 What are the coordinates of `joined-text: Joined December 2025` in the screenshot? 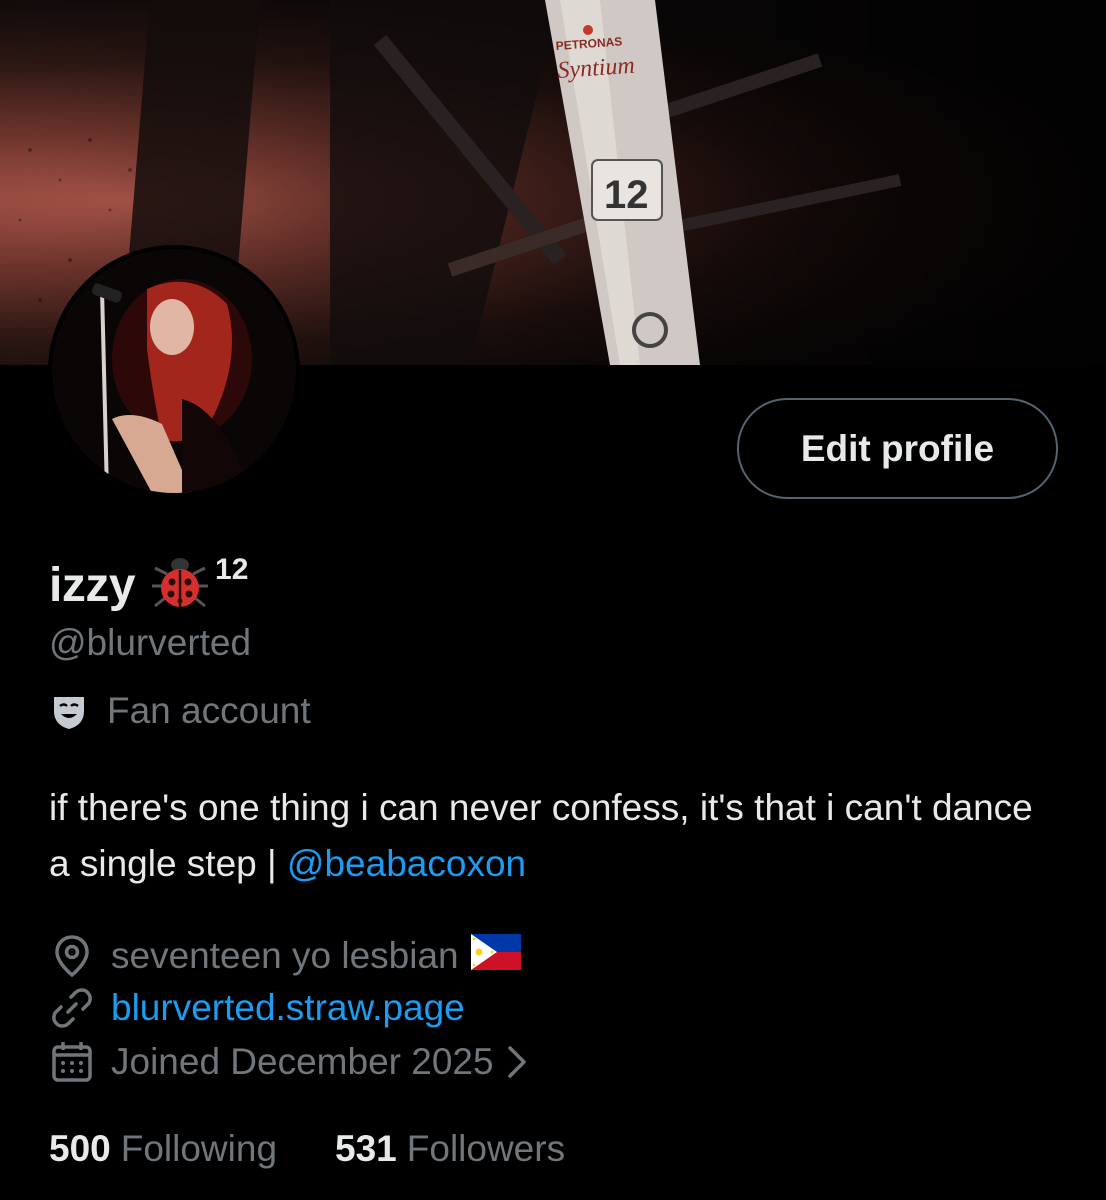 It's located at (302, 1061).